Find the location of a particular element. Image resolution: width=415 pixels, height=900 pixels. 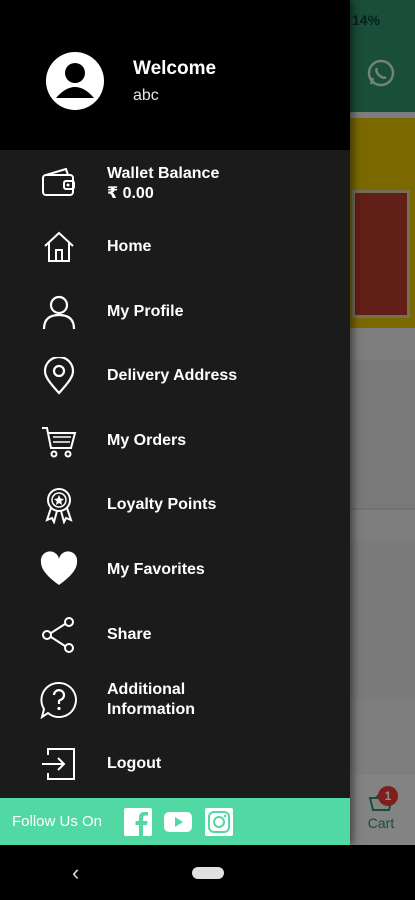

wallet-balance-value: ₹ 0.00 is located at coordinates (130, 193).